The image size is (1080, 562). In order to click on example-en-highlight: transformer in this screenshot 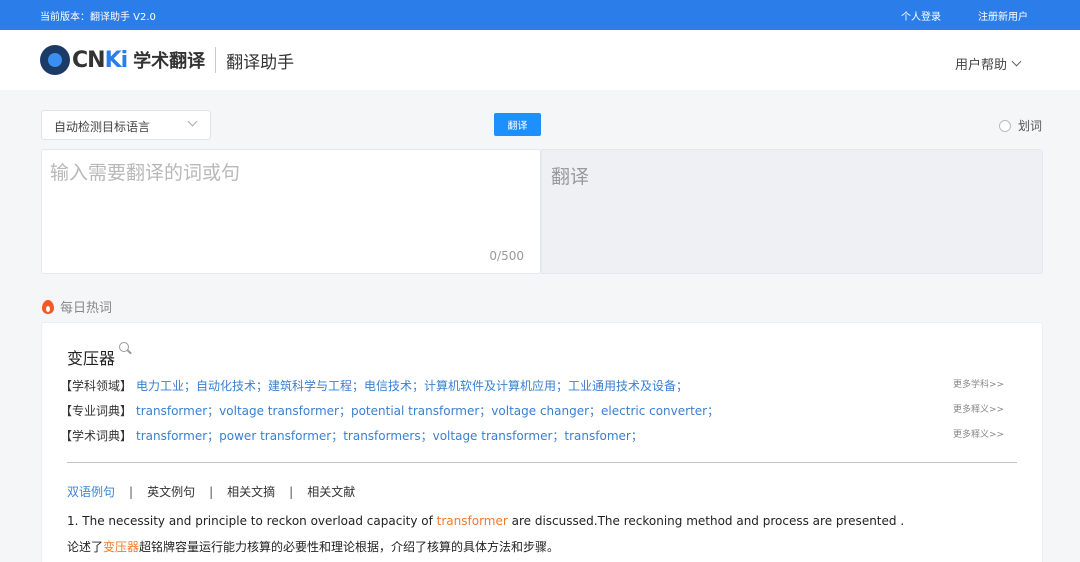, I will do `click(472, 521)`.